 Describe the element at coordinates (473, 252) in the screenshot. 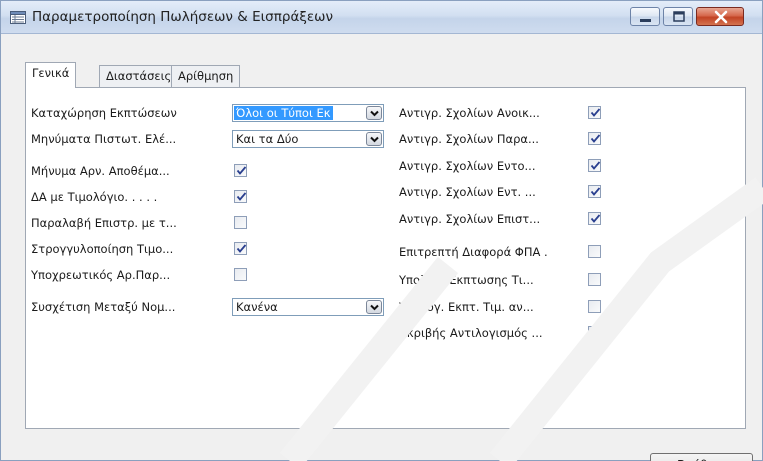

I see `allow-vat-difference-label: Επιτρεπτή Διαφορά ΦΠΑ .` at that location.